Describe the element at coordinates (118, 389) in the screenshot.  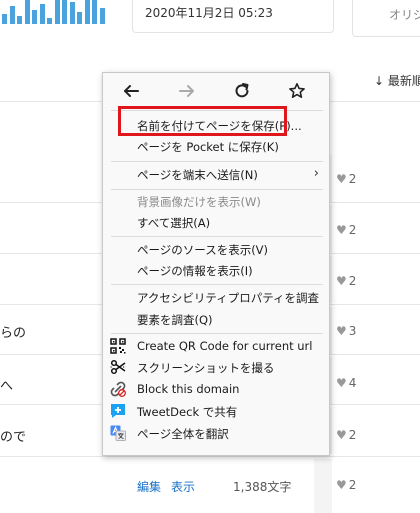
I see `block-icon` at that location.